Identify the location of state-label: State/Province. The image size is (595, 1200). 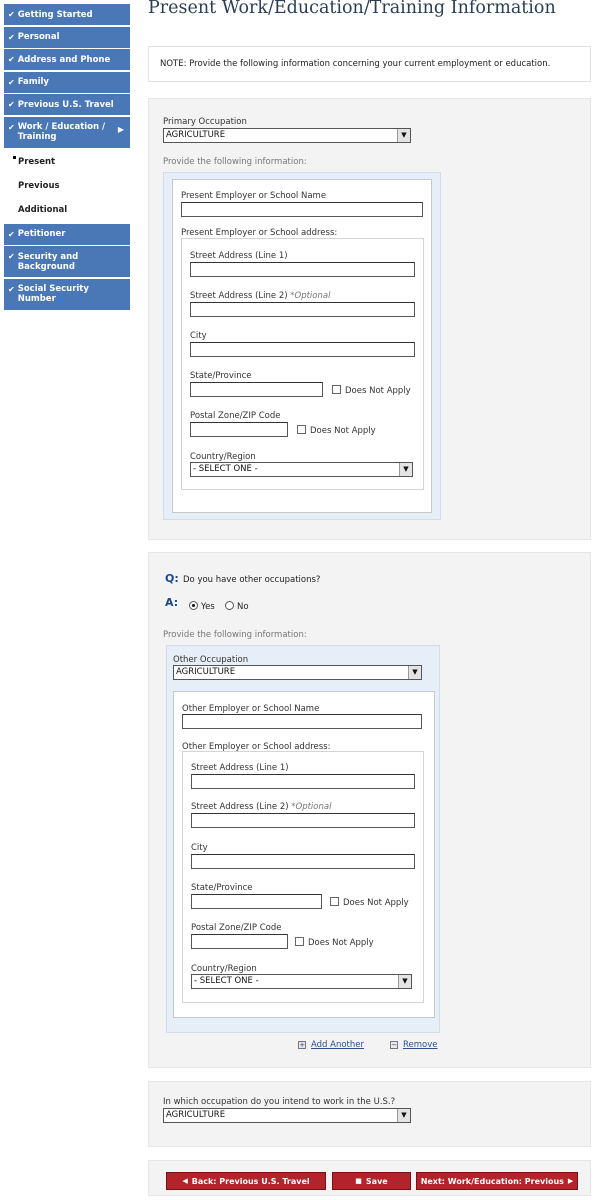
(221, 376).